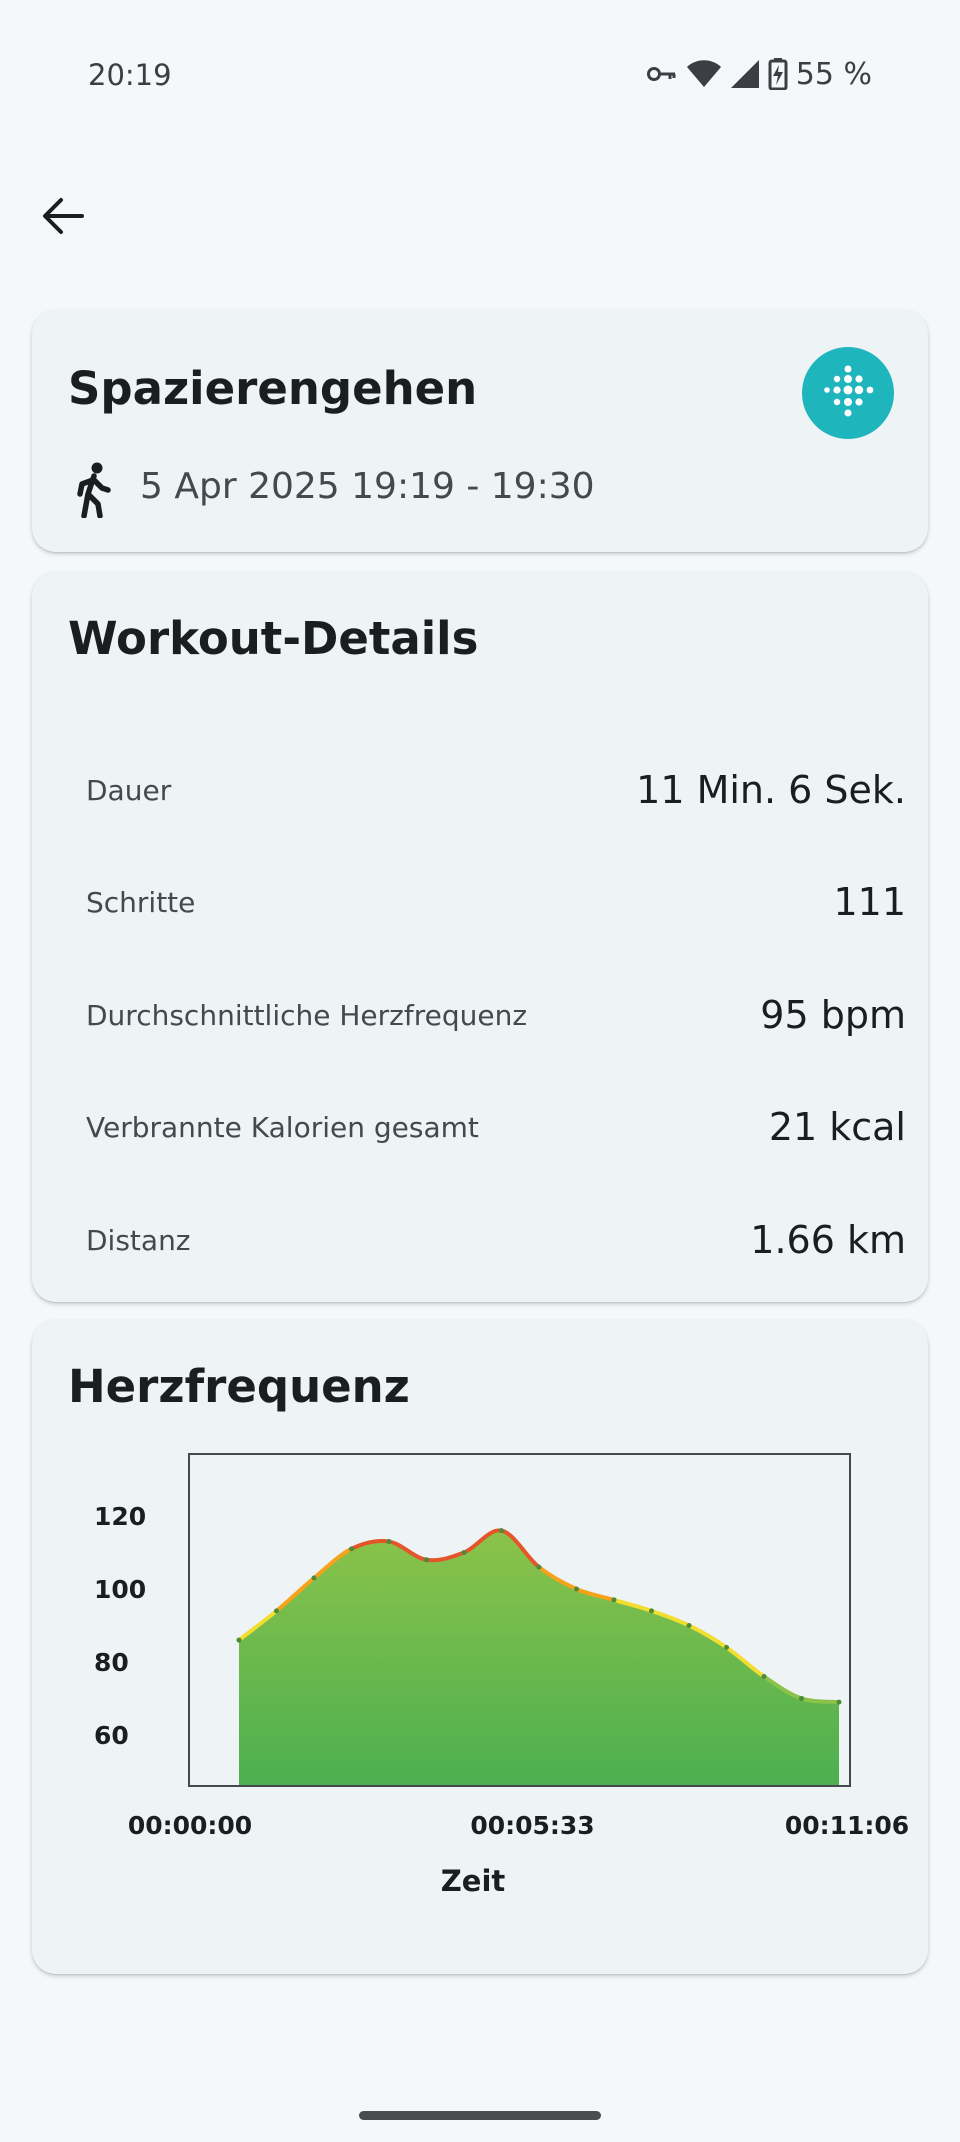 The height and width of the screenshot is (2142, 960). I want to click on walking-icon, so click(94, 490).